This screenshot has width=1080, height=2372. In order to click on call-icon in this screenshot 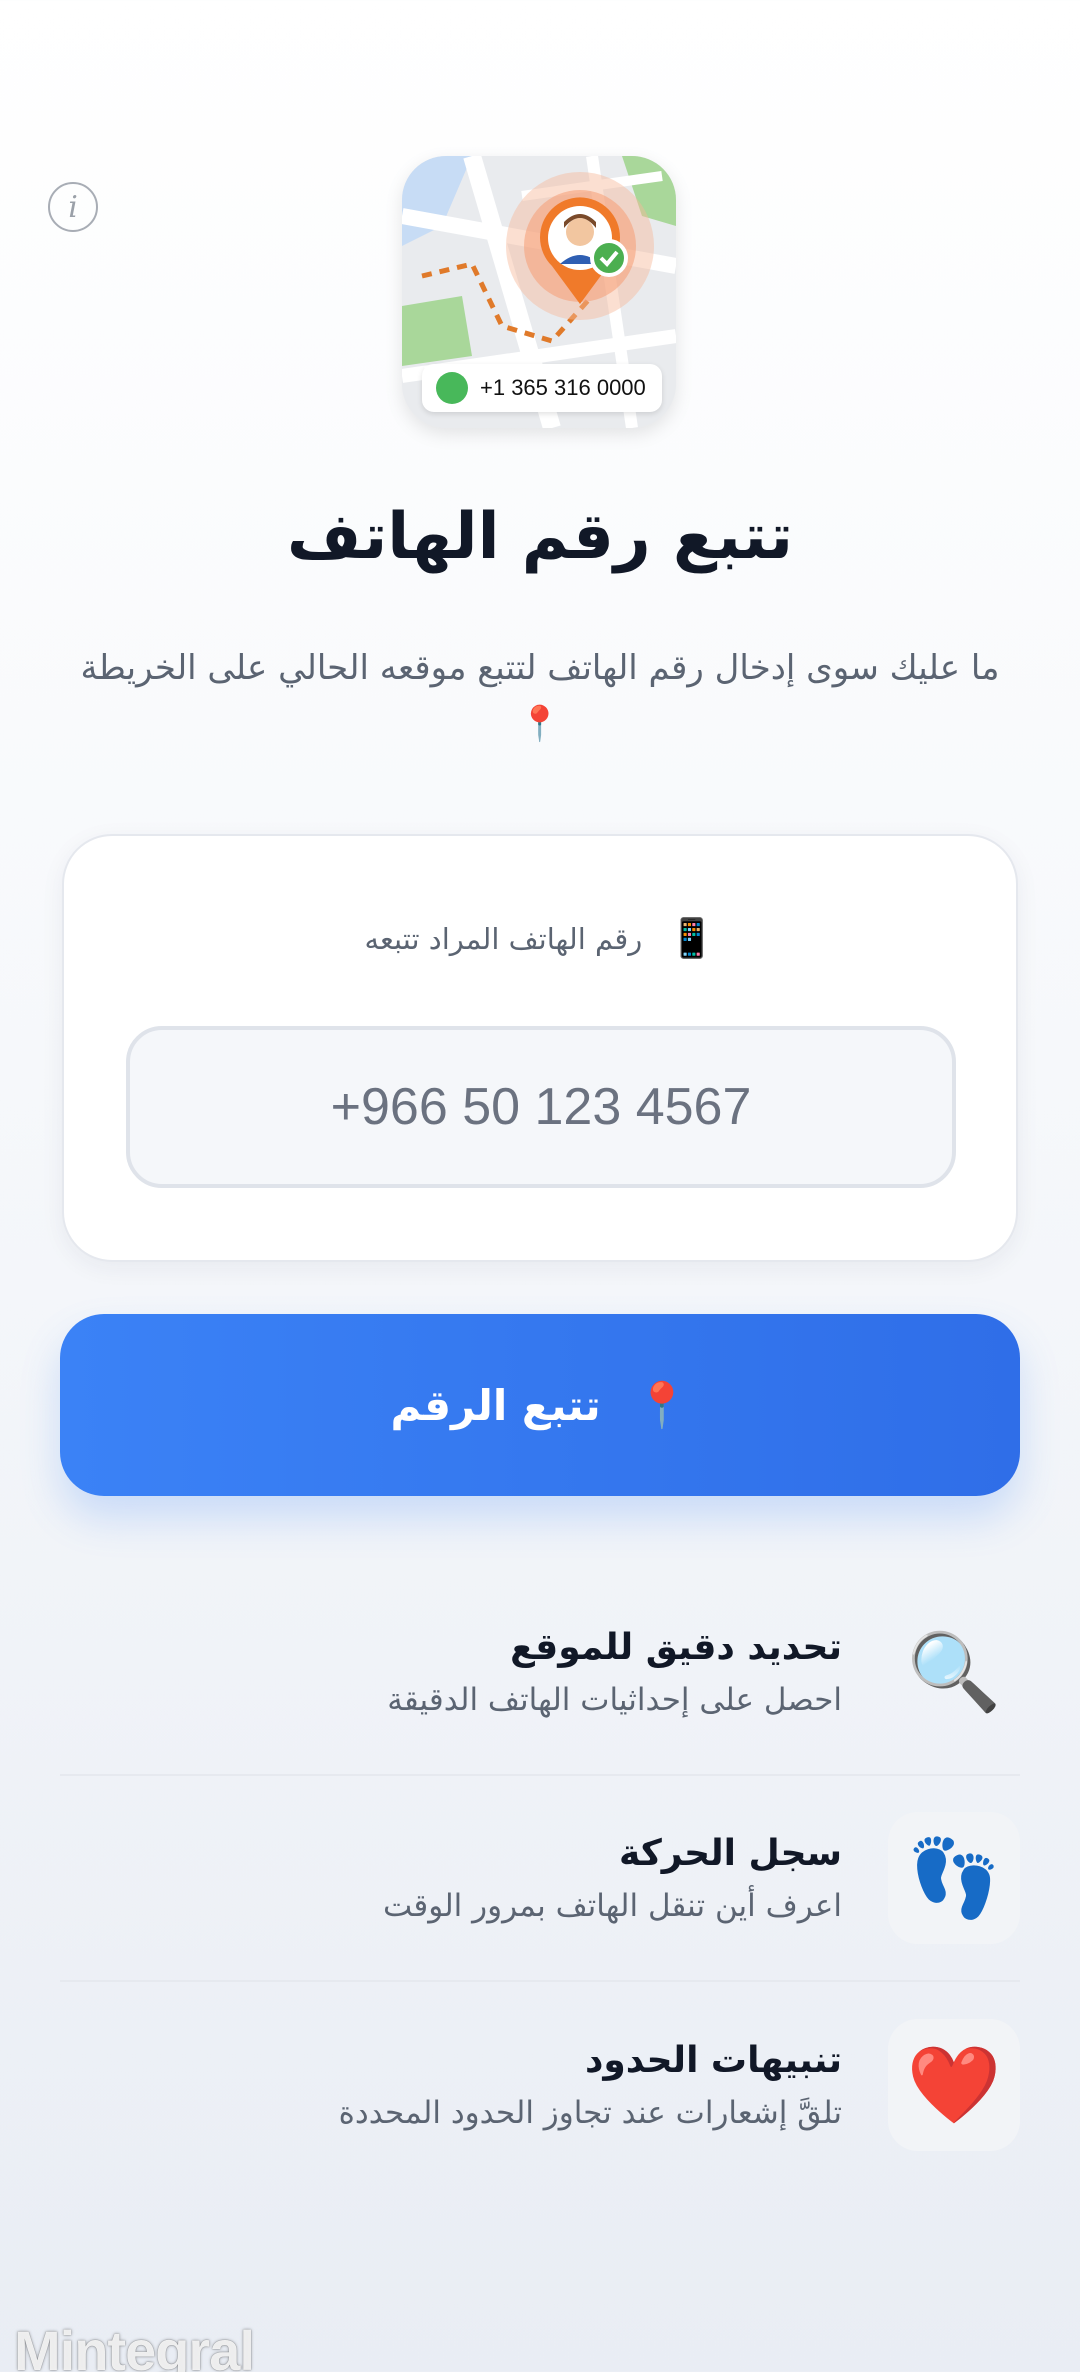, I will do `click(446, 385)`.